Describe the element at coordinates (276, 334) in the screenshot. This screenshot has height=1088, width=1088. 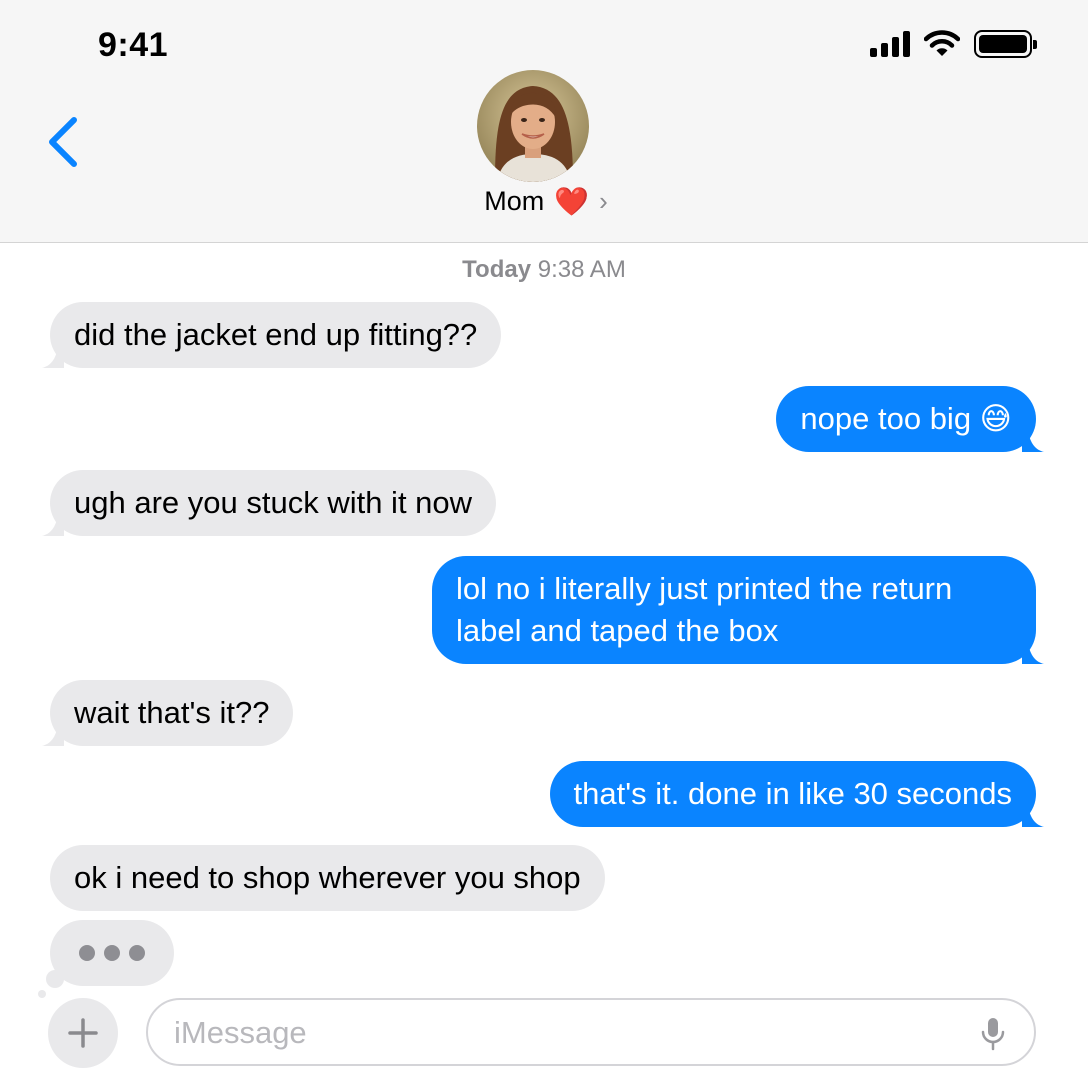
I see `message-text: did the jacket end up fitting??` at that location.